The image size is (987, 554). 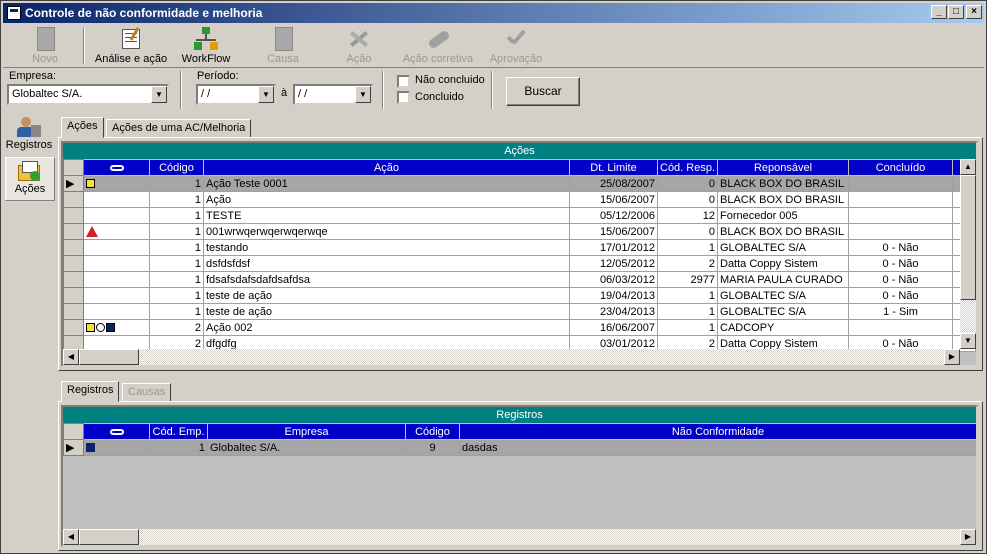 What do you see at coordinates (333, 94) in the screenshot?
I see `date-to-field: / / ▼` at bounding box center [333, 94].